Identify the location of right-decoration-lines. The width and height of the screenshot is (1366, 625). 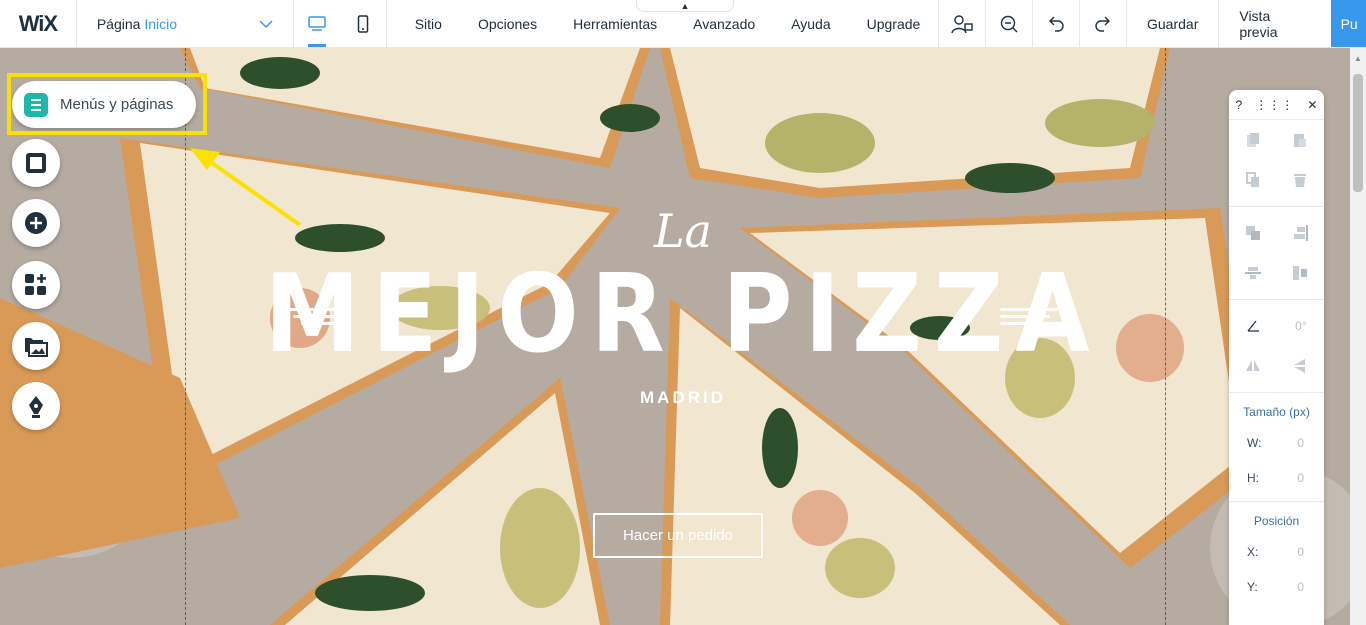
(1029, 316).